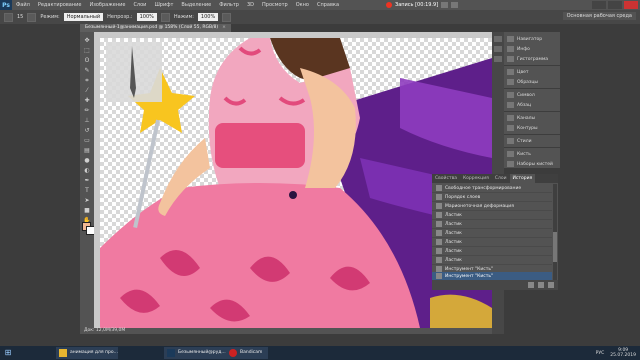 This screenshot has height=360, width=640. What do you see at coordinates (510, 59) in the screenshot?
I see `histogram-icon` at bounding box center [510, 59].